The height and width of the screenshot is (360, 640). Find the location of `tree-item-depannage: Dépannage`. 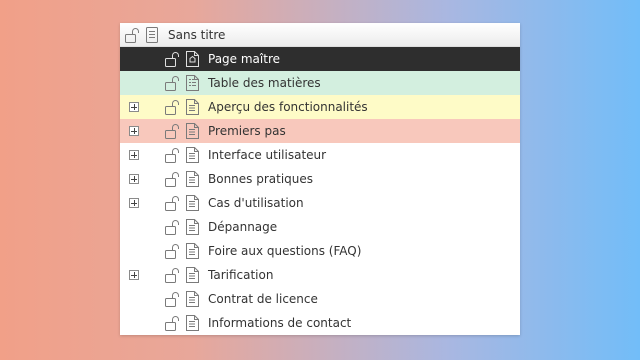

tree-item-depannage: Dépannage is located at coordinates (320, 227).